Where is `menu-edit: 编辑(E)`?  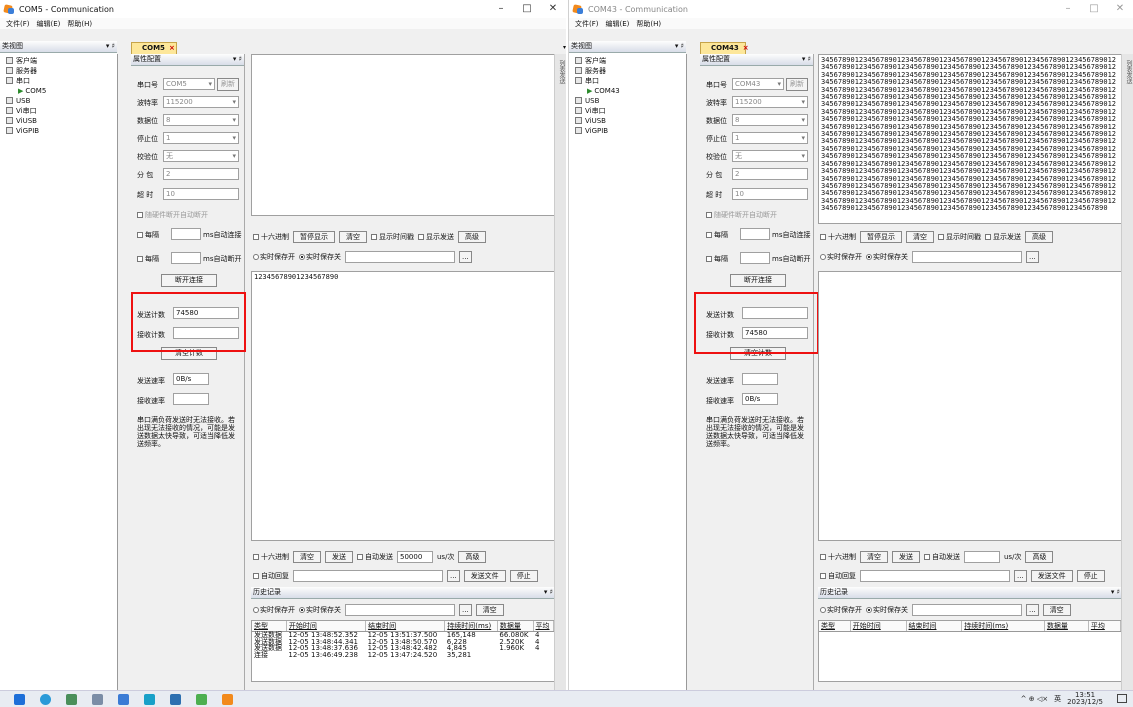
menu-edit: 编辑(E) is located at coordinates (618, 24).